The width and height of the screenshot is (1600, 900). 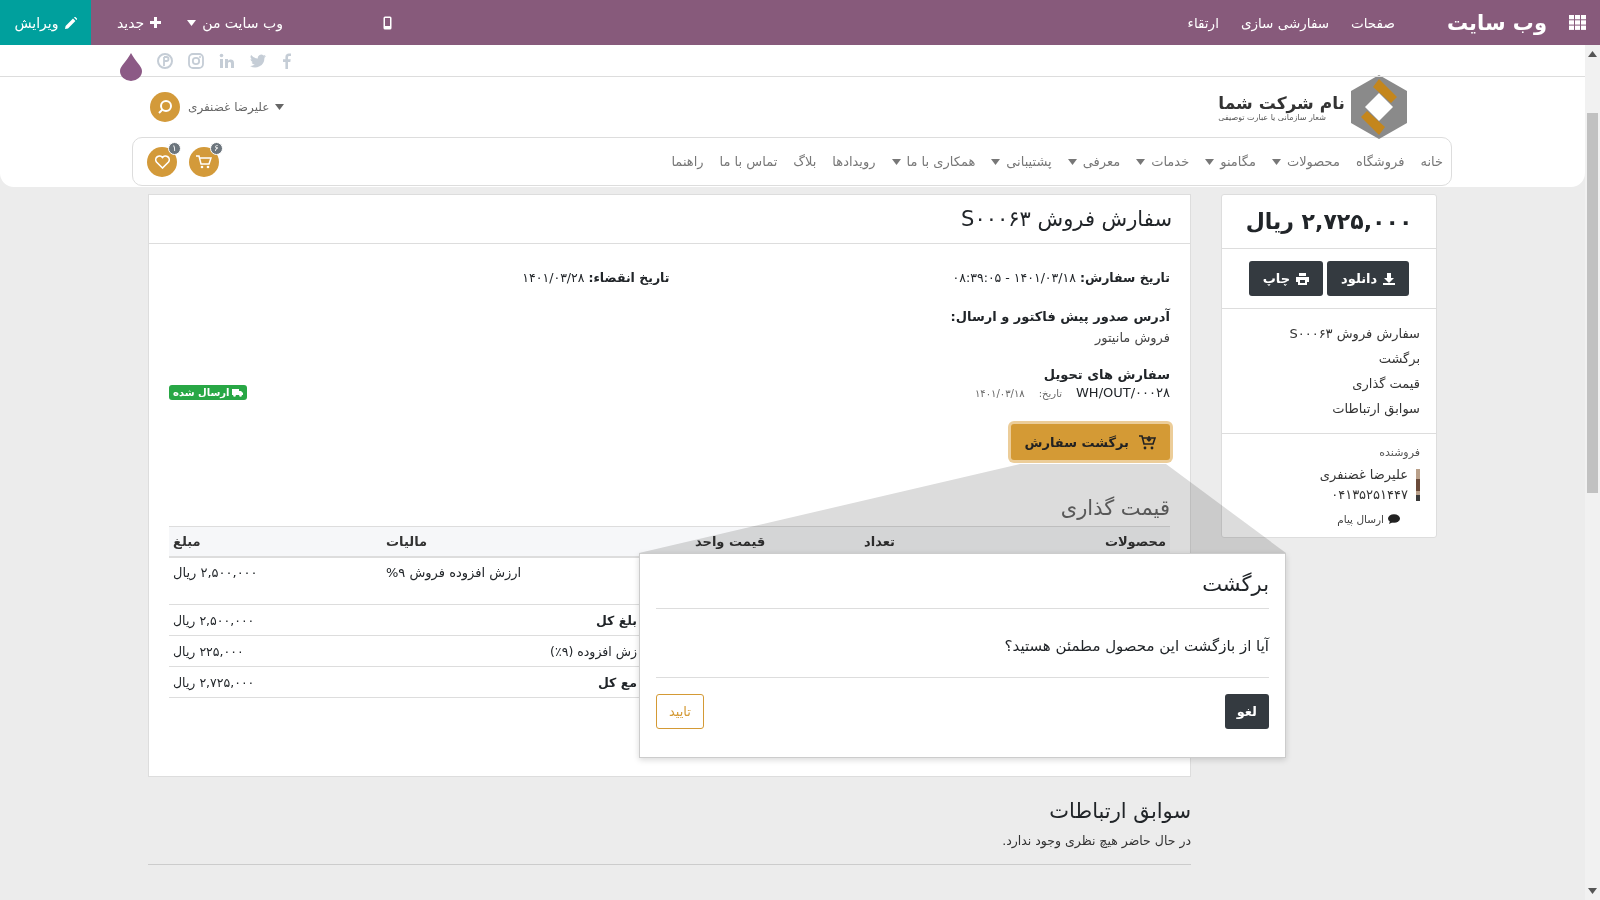 What do you see at coordinates (1094, 161) in the screenshot?
I see `nav-item: معرفی` at bounding box center [1094, 161].